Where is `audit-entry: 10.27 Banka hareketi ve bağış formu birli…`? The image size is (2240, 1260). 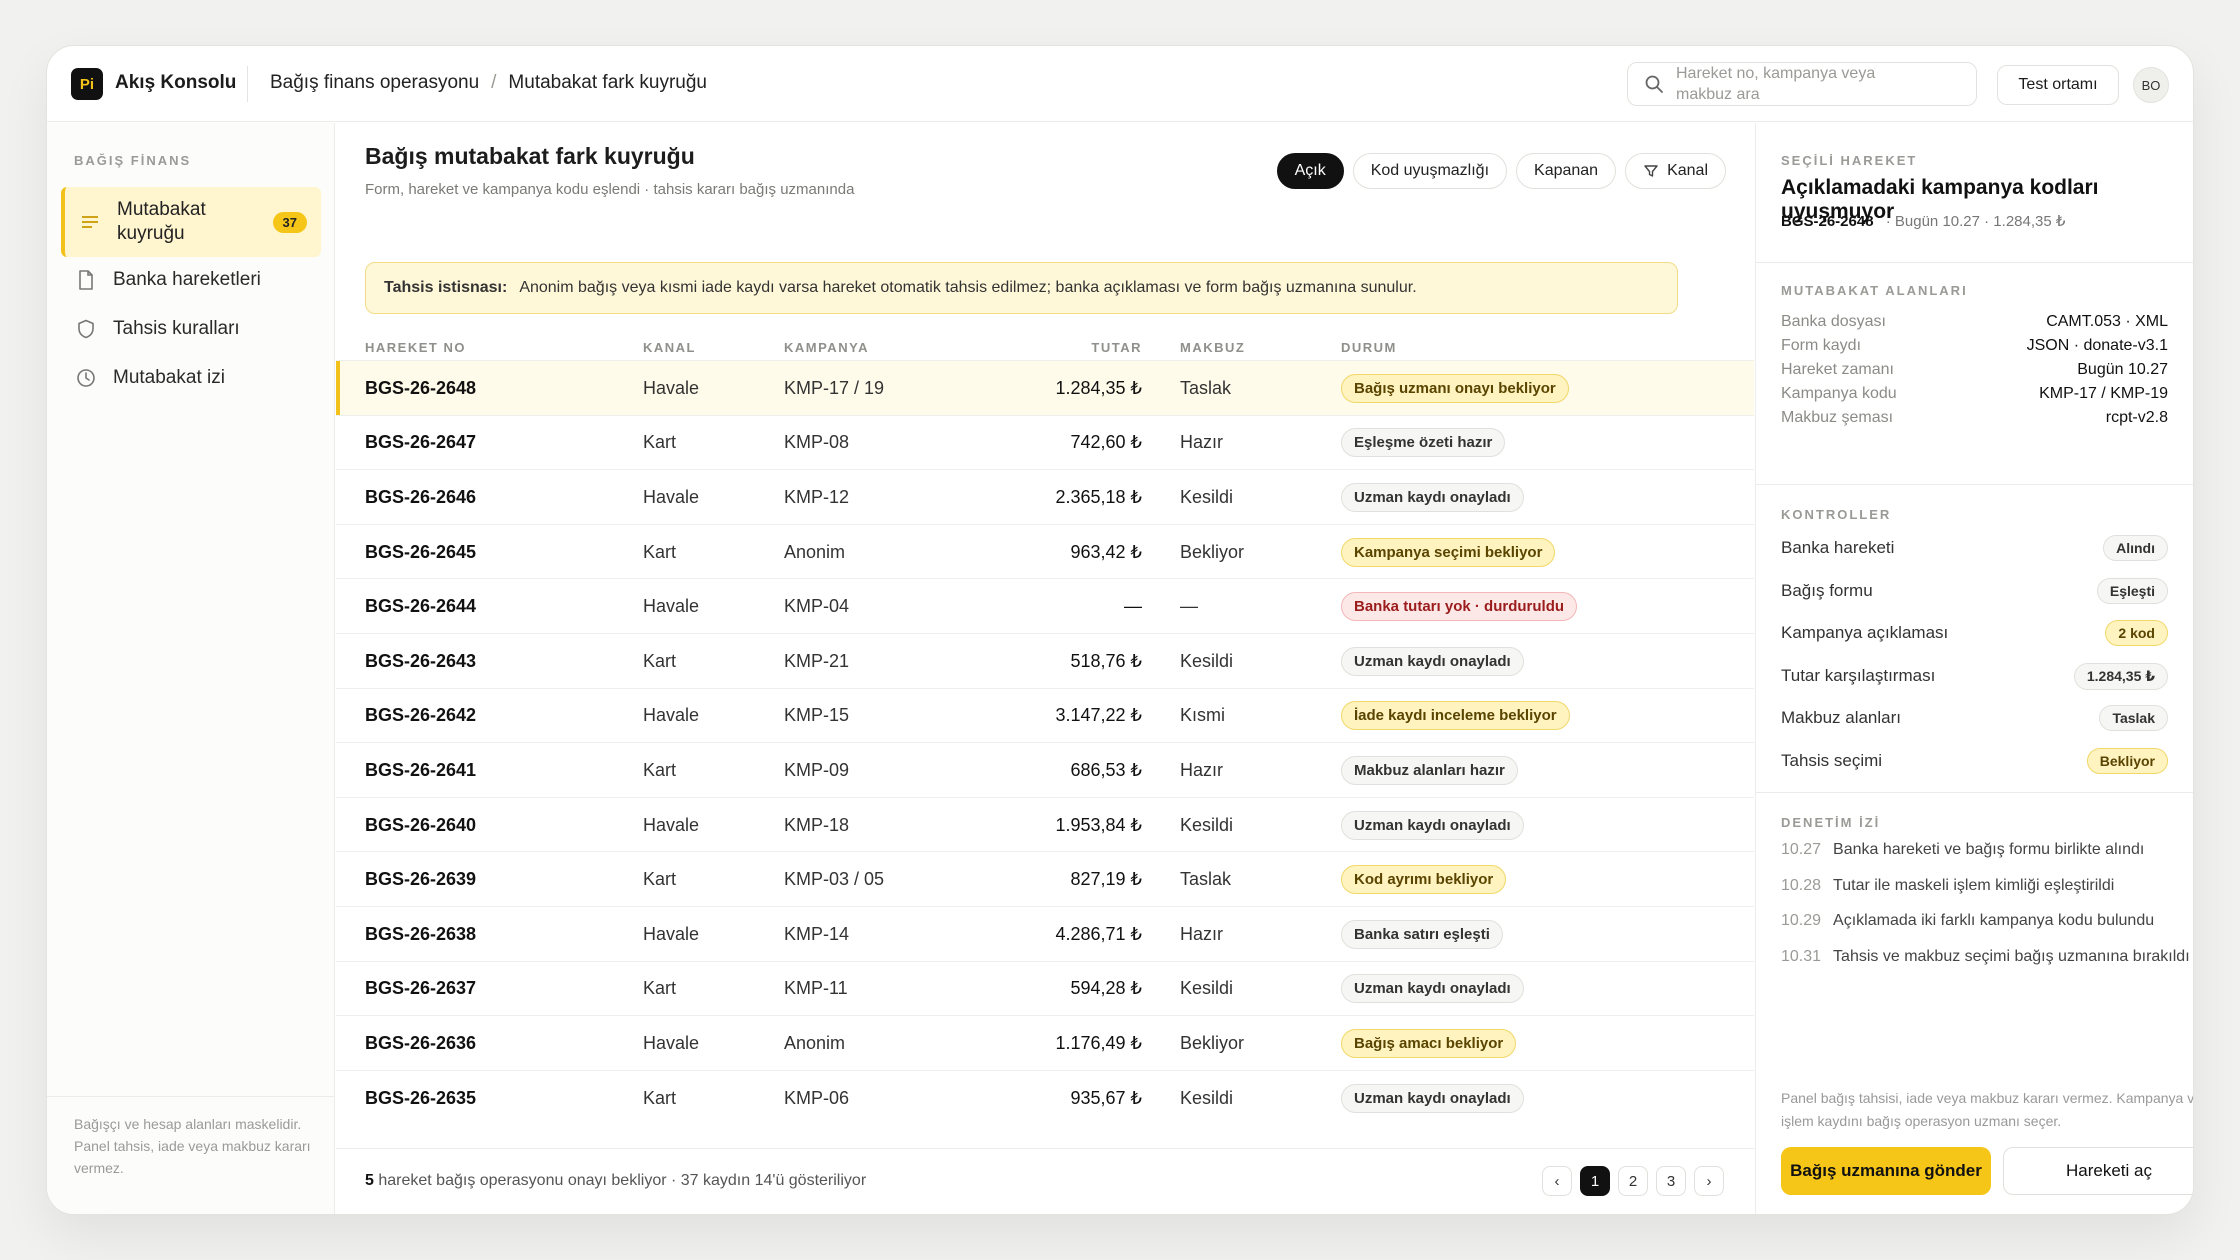 audit-entry: 10.27 Banka hareketi ve bağış formu birli… is located at coordinates (1962, 850).